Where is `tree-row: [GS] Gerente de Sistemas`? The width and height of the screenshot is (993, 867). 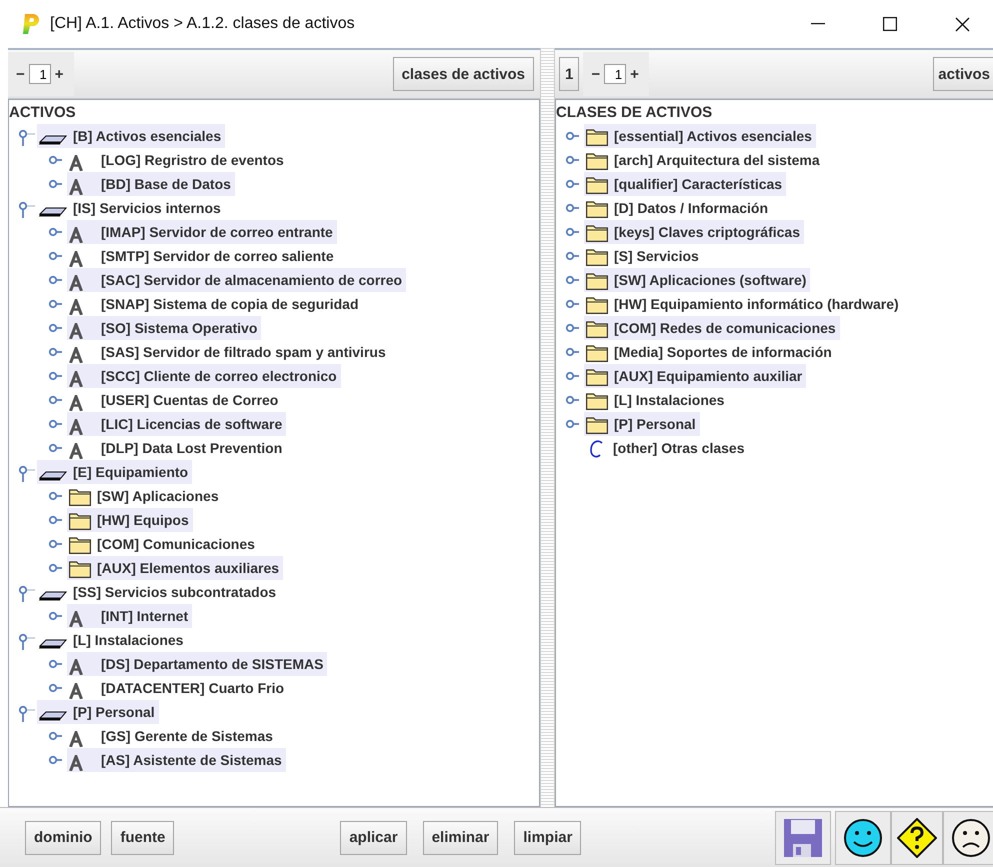 tree-row: [GS] Gerente de Sistemas is located at coordinates (172, 736).